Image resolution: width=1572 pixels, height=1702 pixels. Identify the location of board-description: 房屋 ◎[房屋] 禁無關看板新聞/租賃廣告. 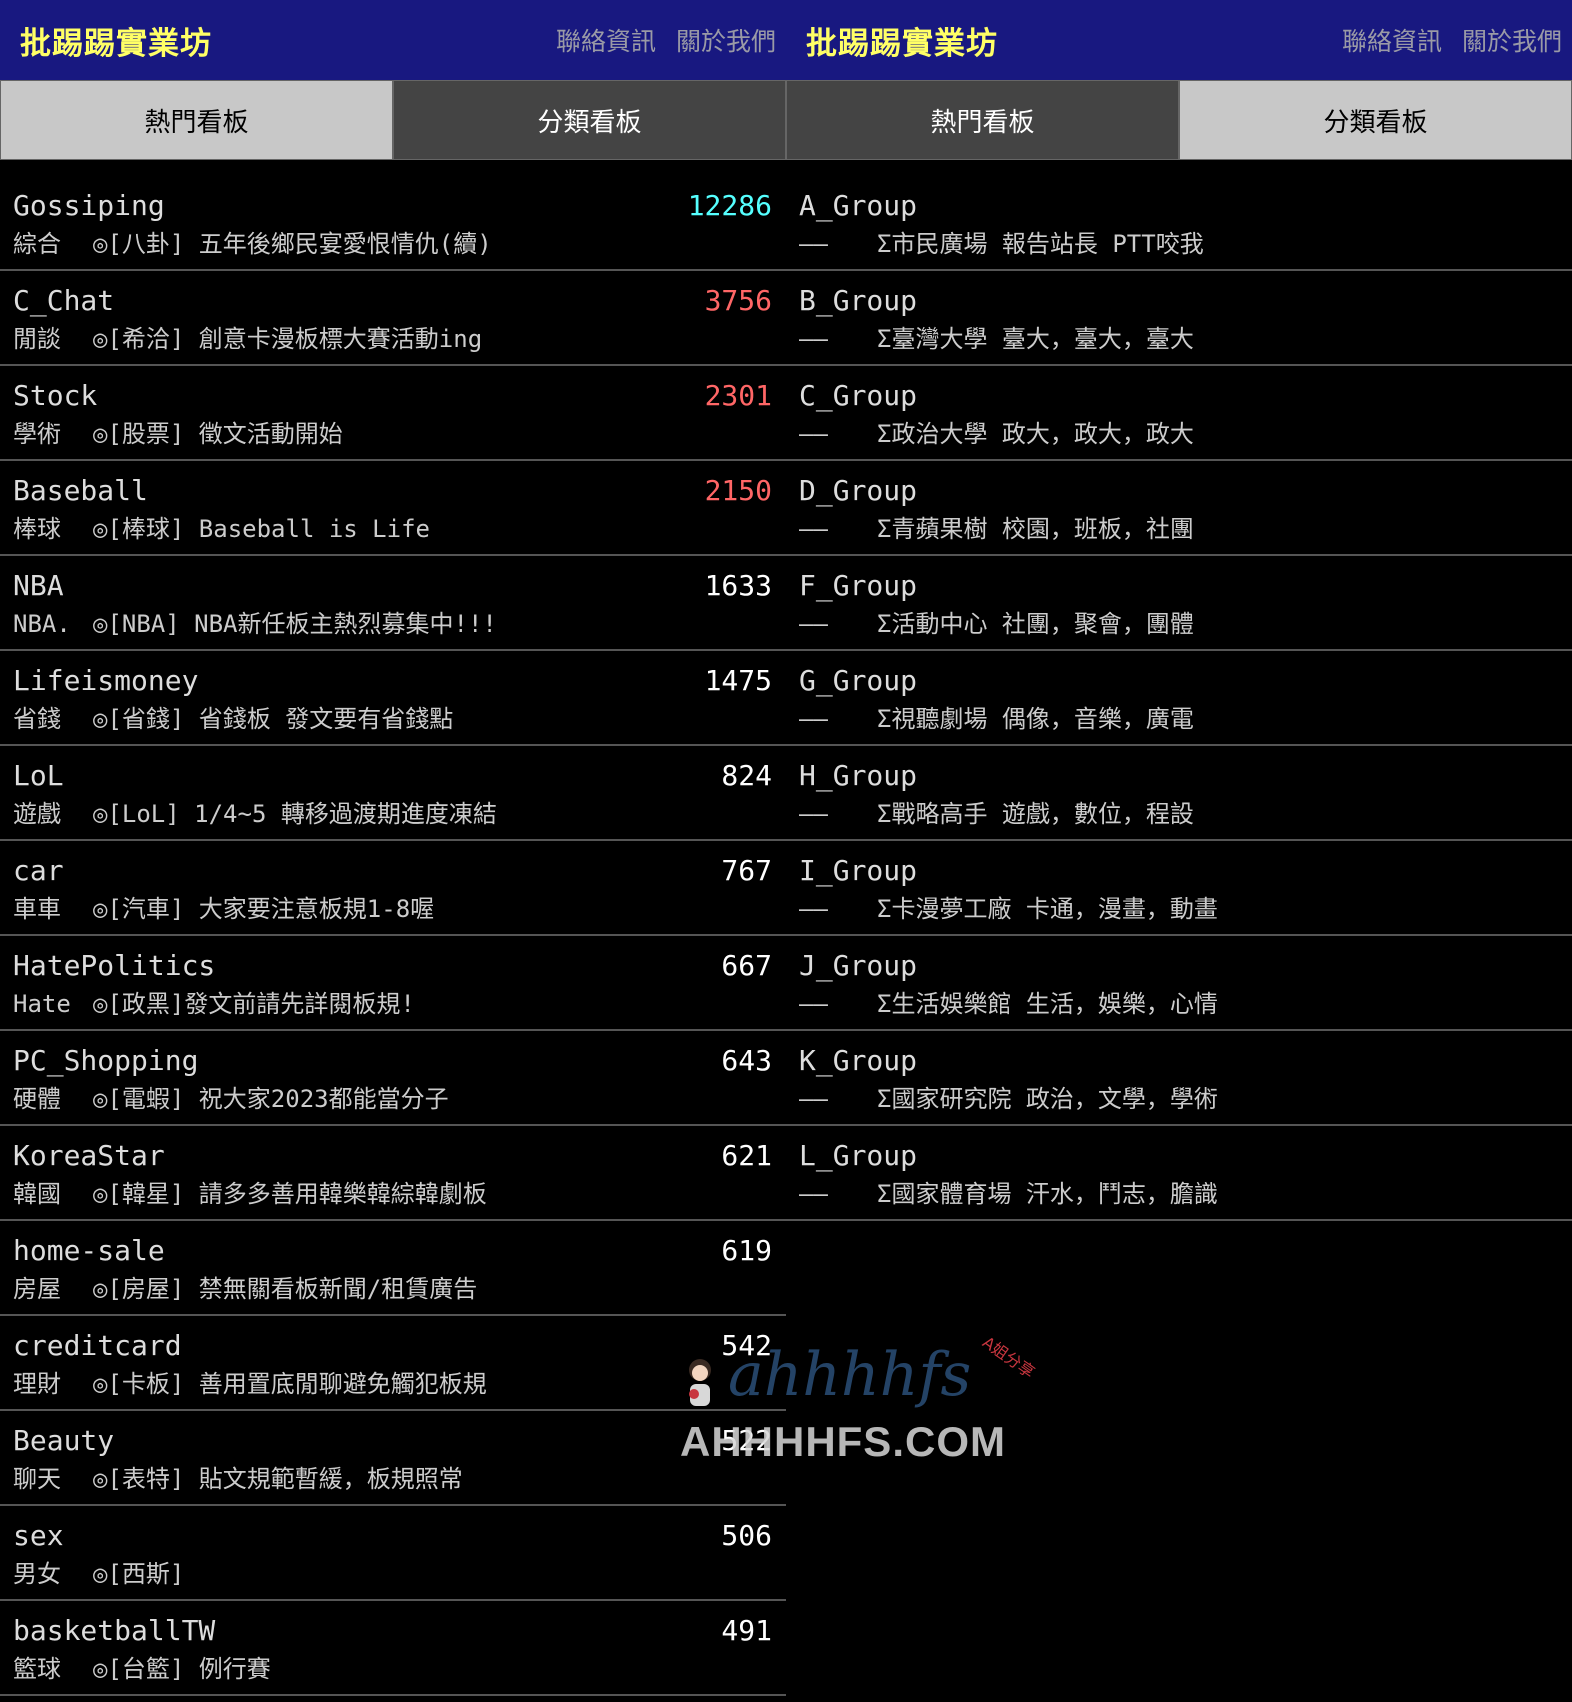
(392, 1289).